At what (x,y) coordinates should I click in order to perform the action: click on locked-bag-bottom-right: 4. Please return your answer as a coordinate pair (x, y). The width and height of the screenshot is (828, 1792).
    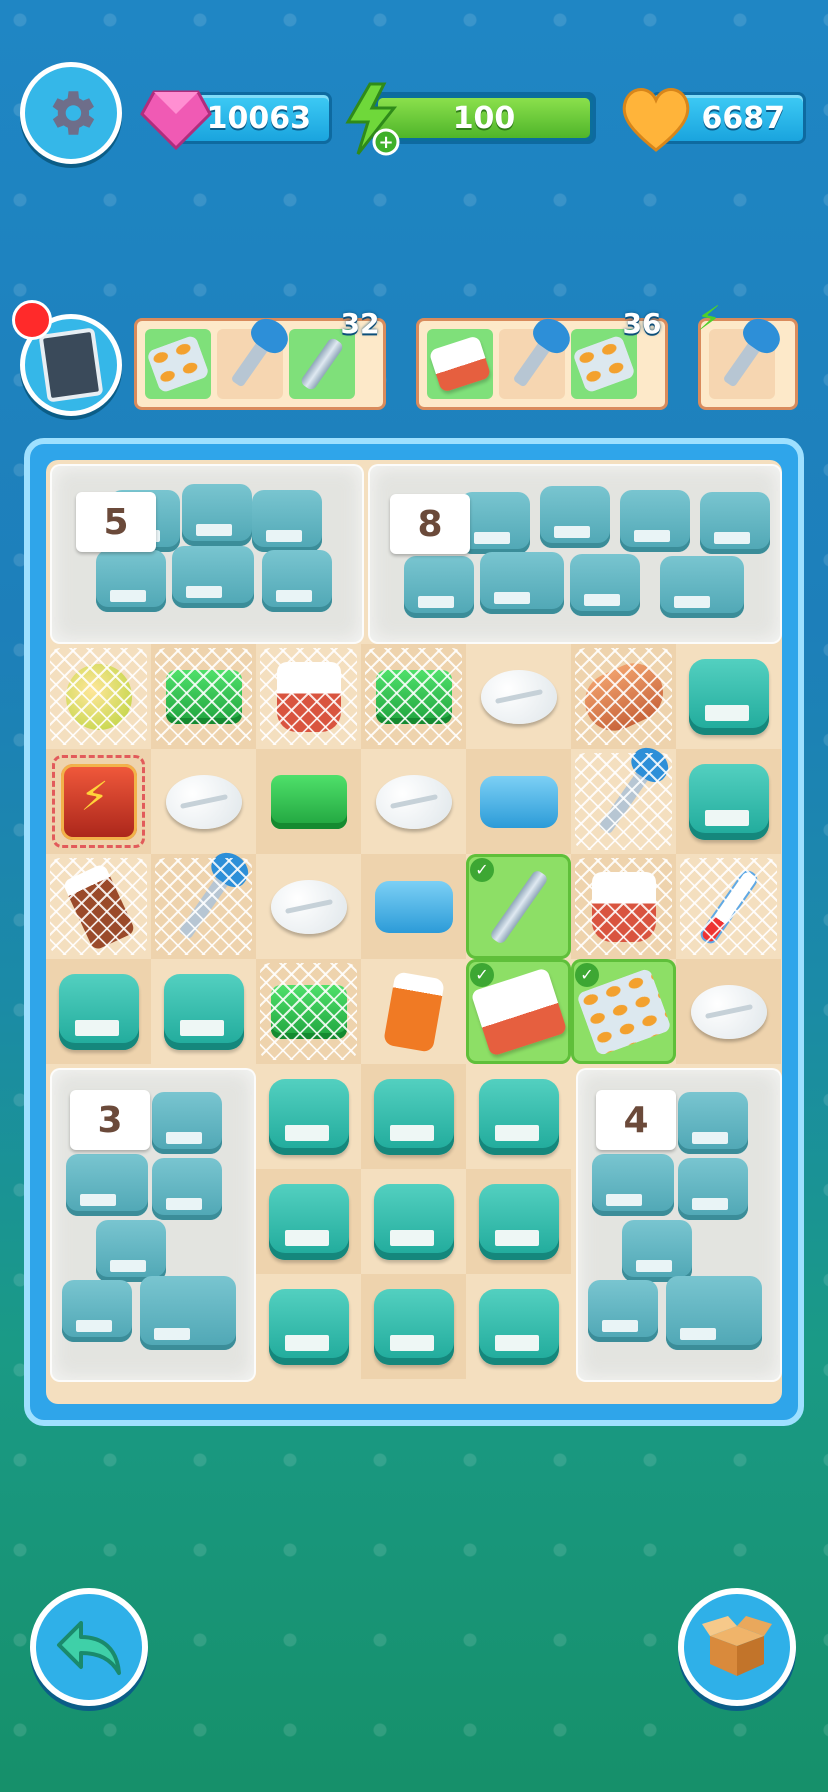
    Looking at the image, I should click on (679, 1225).